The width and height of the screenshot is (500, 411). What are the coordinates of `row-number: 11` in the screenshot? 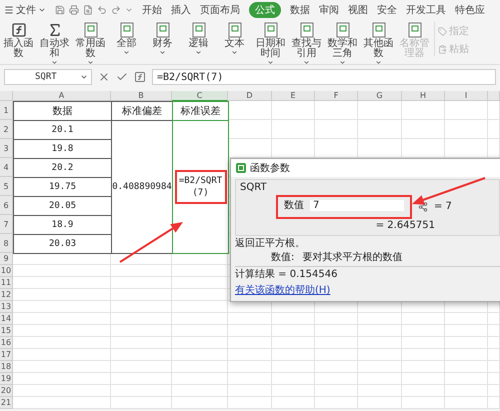 It's located at (6, 283).